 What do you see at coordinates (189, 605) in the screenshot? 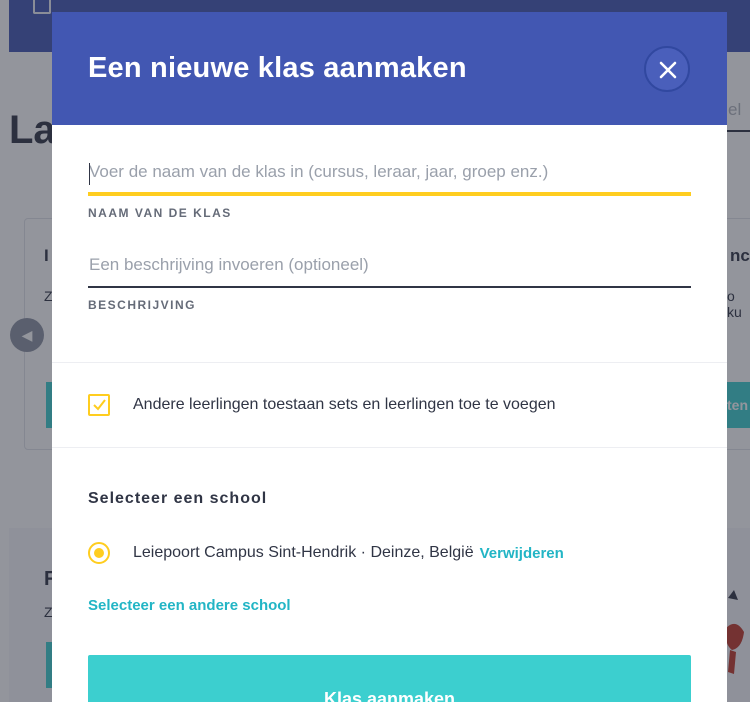
I see `select-other-school-link: Selecteer een andere school` at bounding box center [189, 605].